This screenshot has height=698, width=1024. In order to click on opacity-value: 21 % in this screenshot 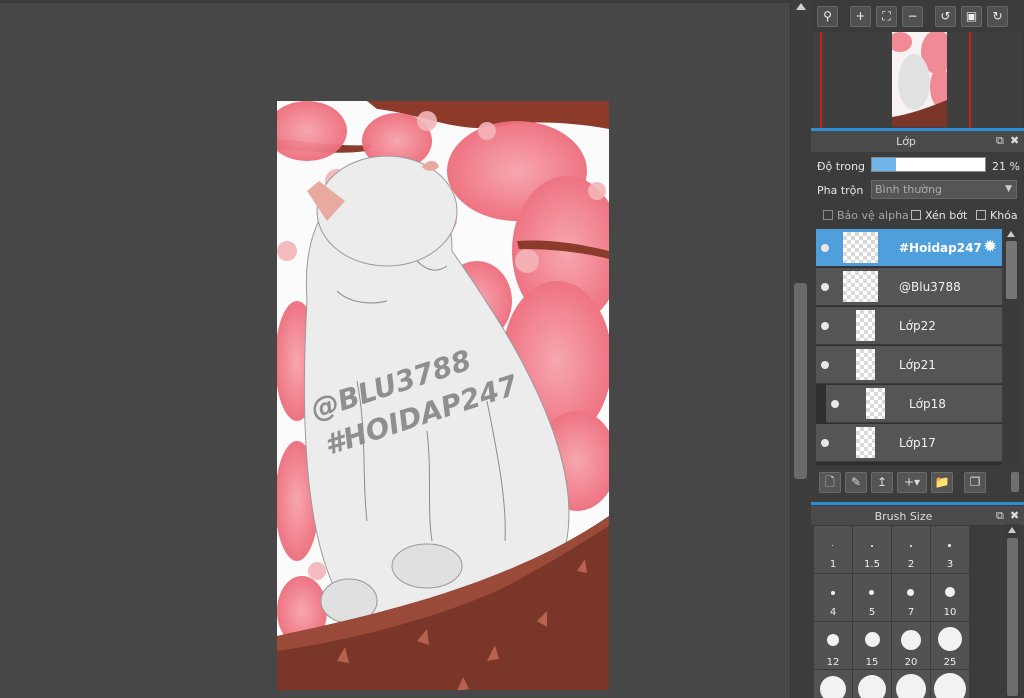, I will do `click(1006, 166)`.